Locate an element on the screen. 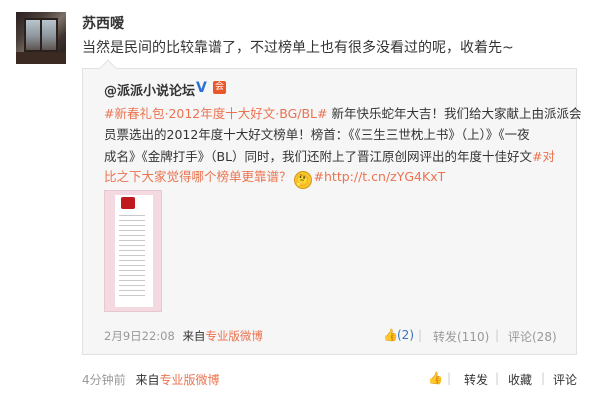 The image size is (597, 401). post-text: 当然是民间的比较靠谱了，不过榜单上也有很多没看过的呢，收着先~ is located at coordinates (298, 48).